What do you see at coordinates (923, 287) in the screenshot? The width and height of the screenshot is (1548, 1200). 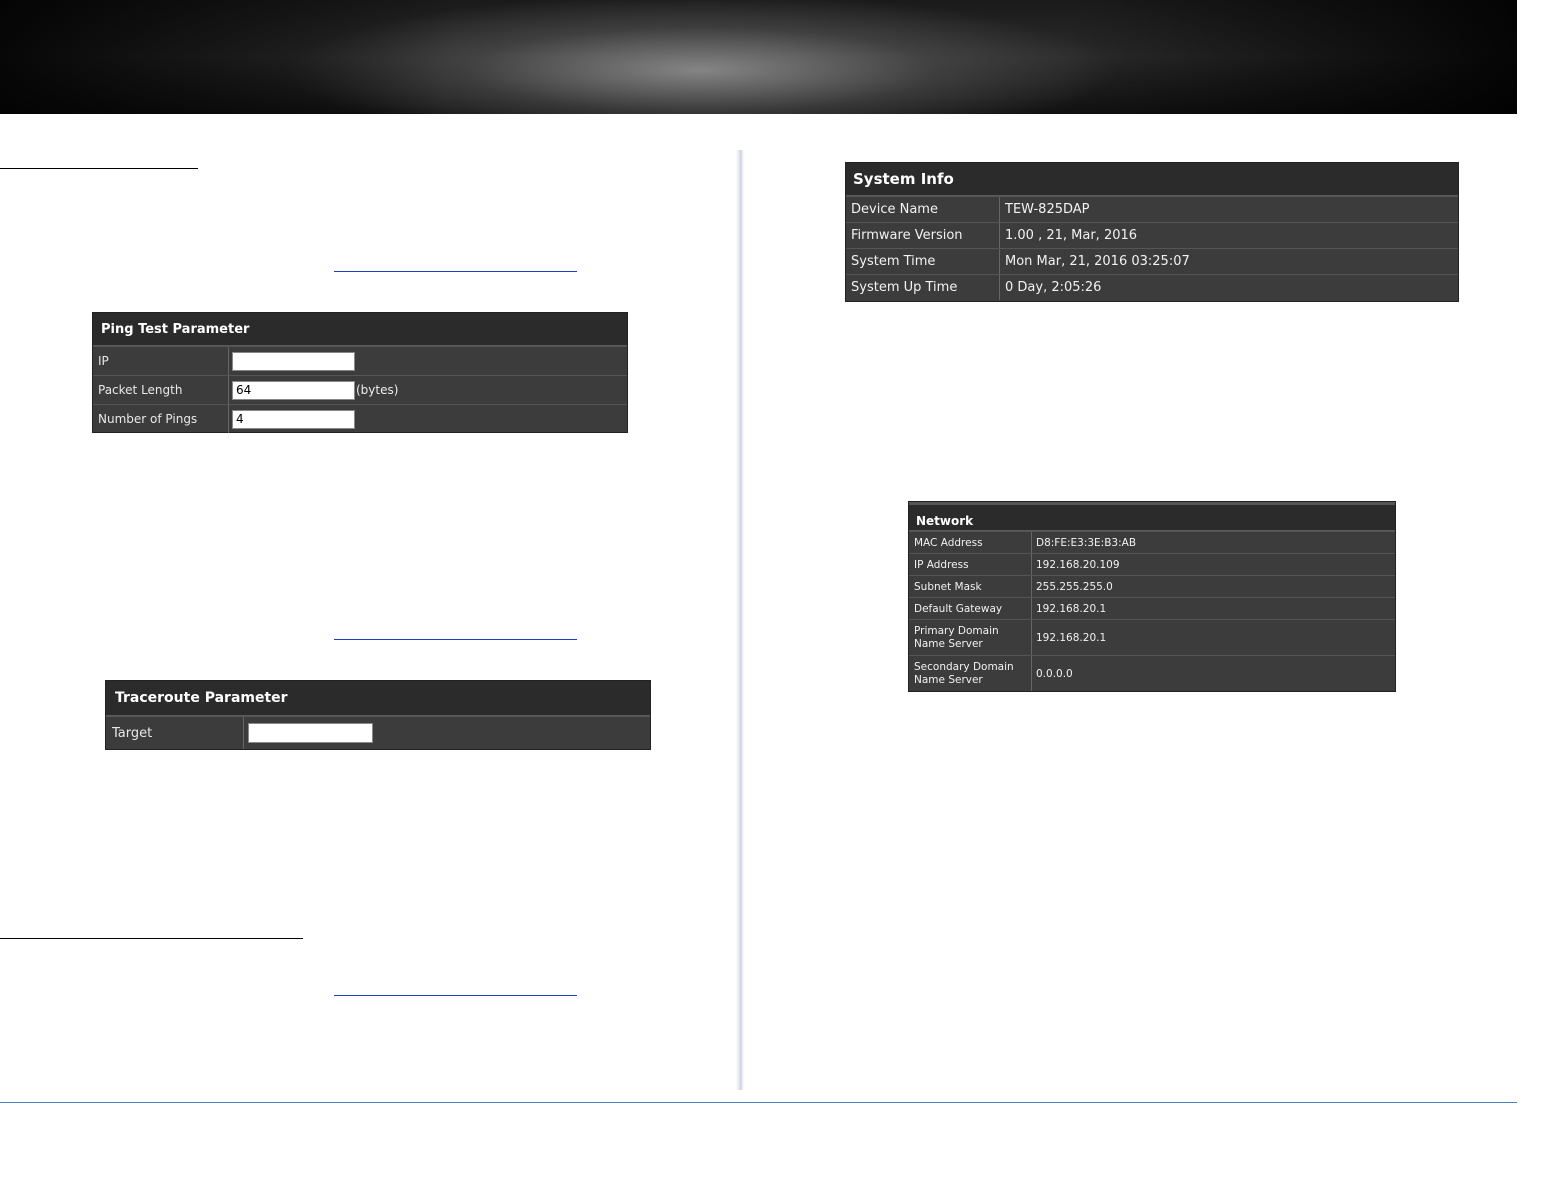 I see `system-up-time-label: System Up Time` at bounding box center [923, 287].